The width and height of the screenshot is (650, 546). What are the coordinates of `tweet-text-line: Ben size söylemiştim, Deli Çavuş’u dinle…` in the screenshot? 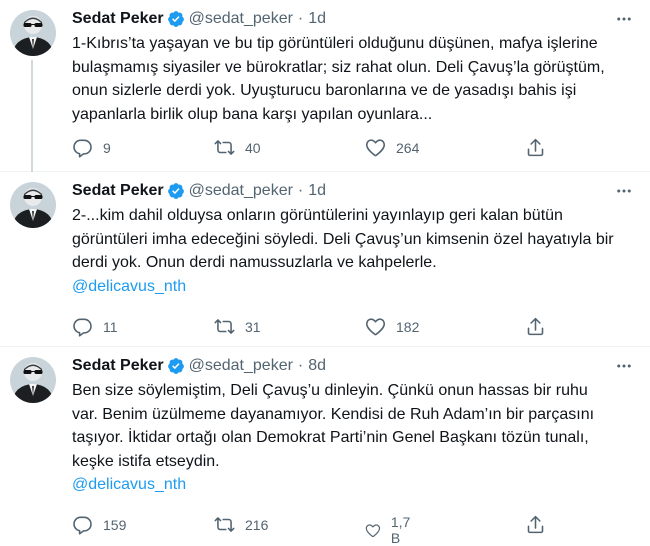 It's located at (330, 390).